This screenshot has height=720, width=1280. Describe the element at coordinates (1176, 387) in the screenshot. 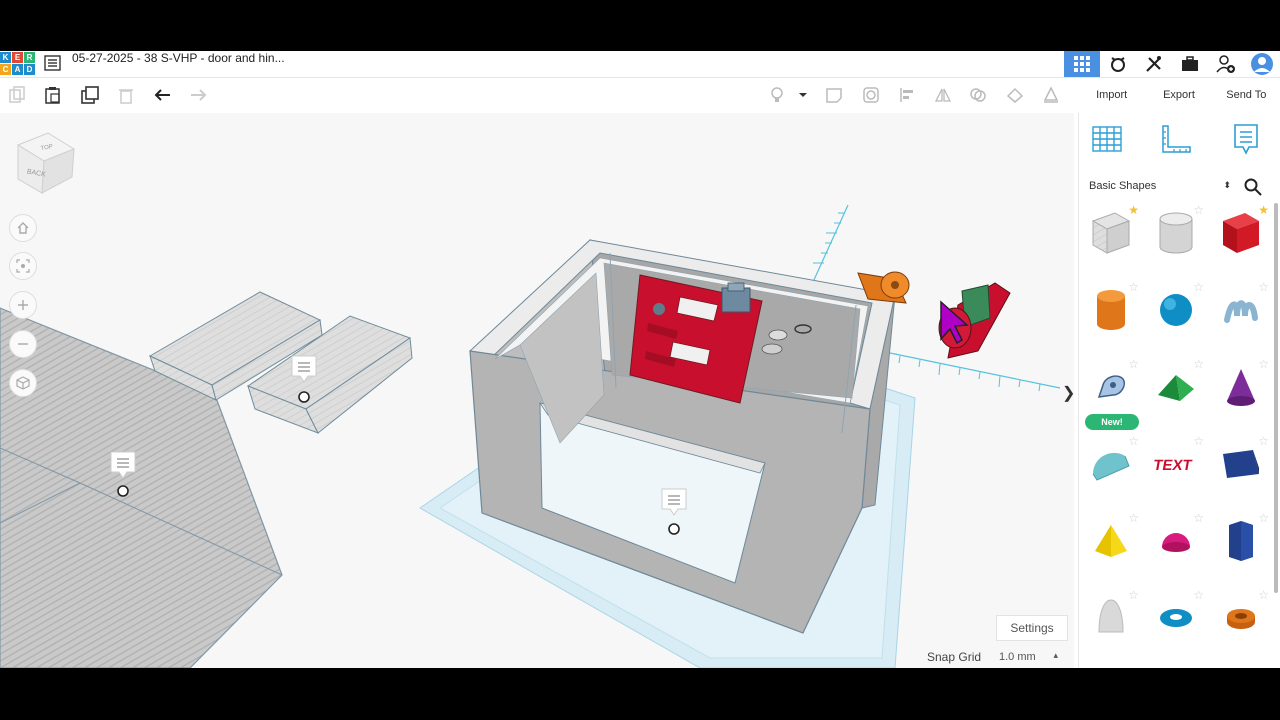

I see `roof-shape: ☆` at that location.